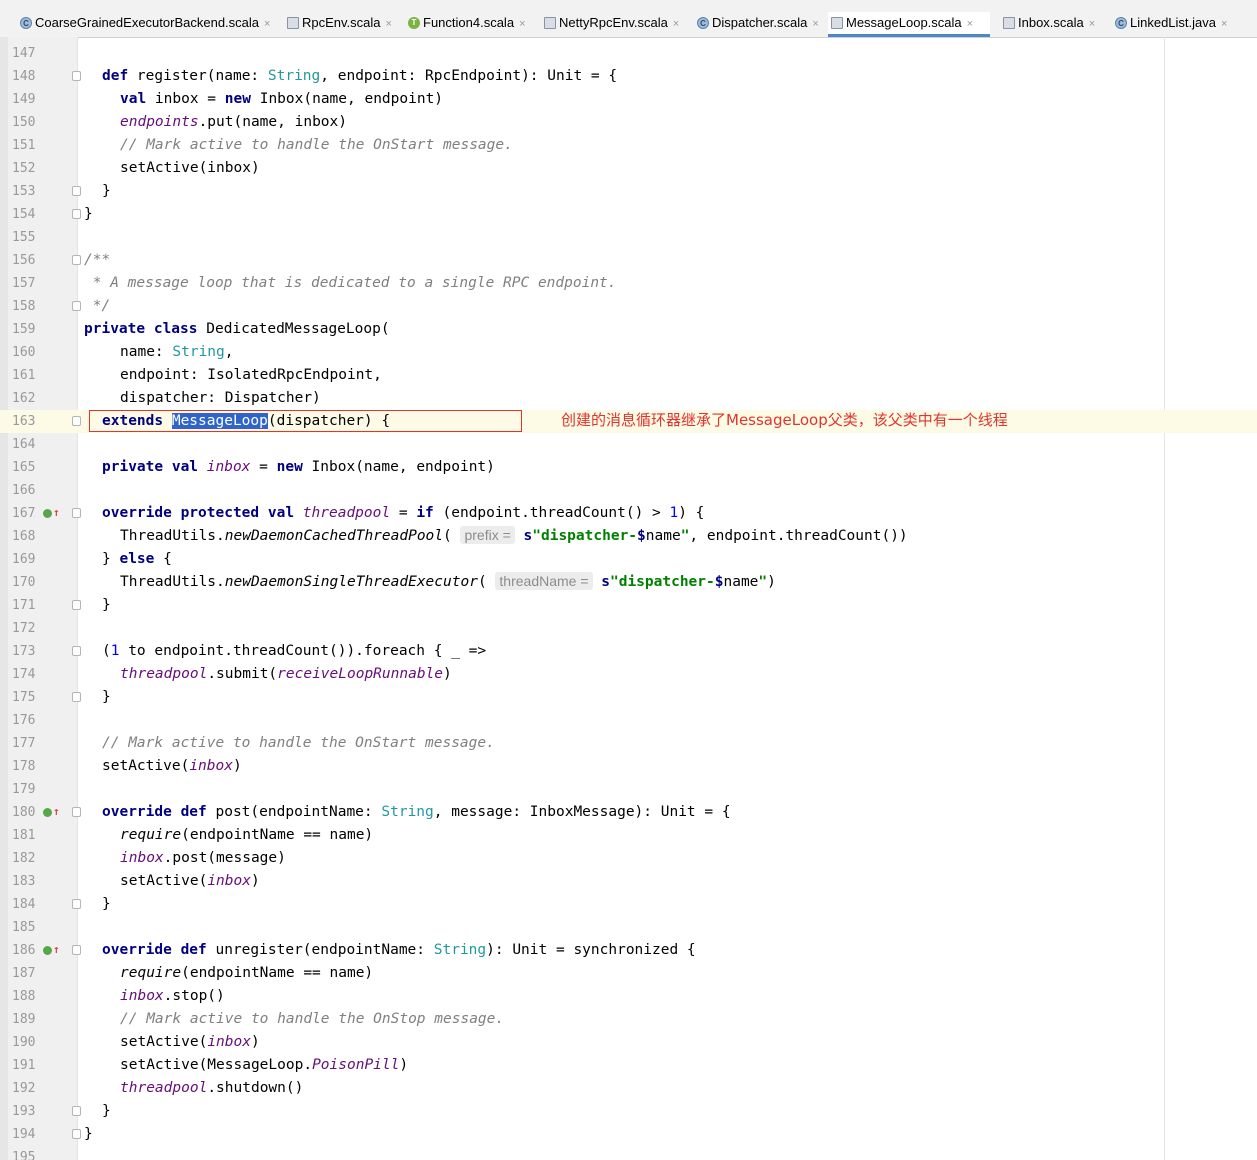 The image size is (1257, 1160). I want to click on code-line-194: 194 }, so click(628, 1134).